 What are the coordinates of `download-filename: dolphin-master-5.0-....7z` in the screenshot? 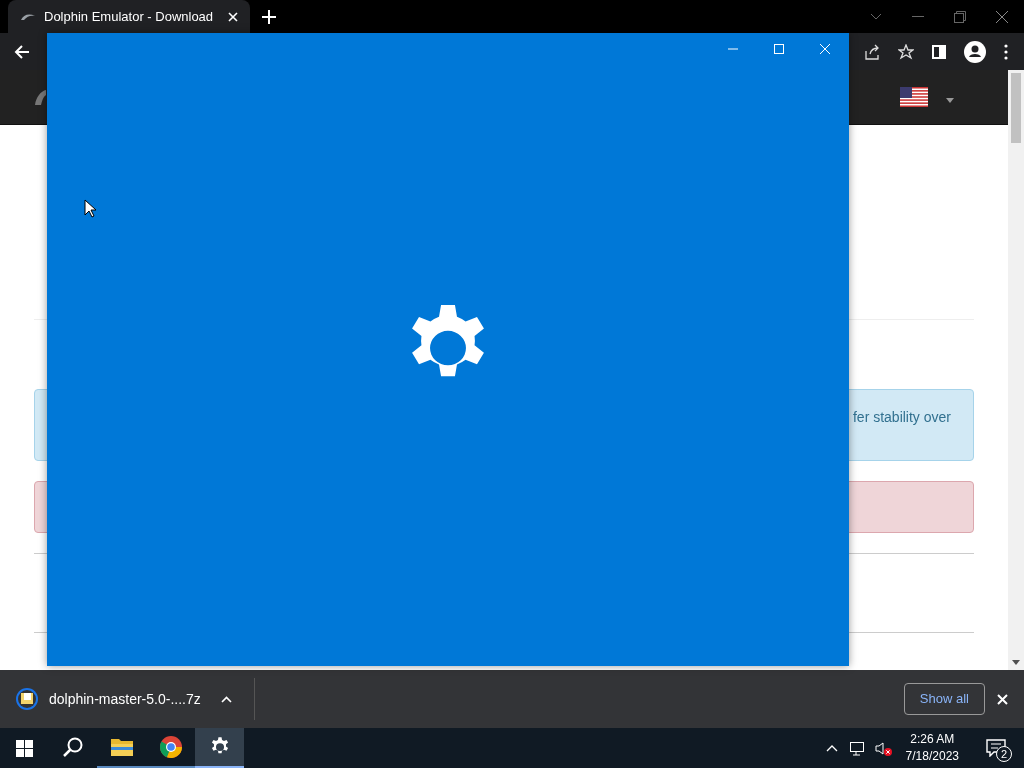 It's located at (125, 699).